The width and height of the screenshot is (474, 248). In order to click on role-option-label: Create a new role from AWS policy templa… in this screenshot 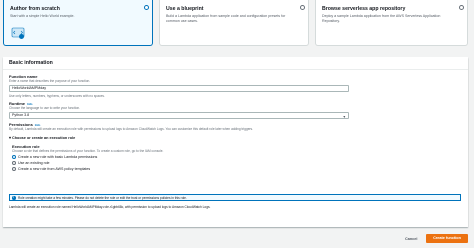, I will do `click(54, 169)`.